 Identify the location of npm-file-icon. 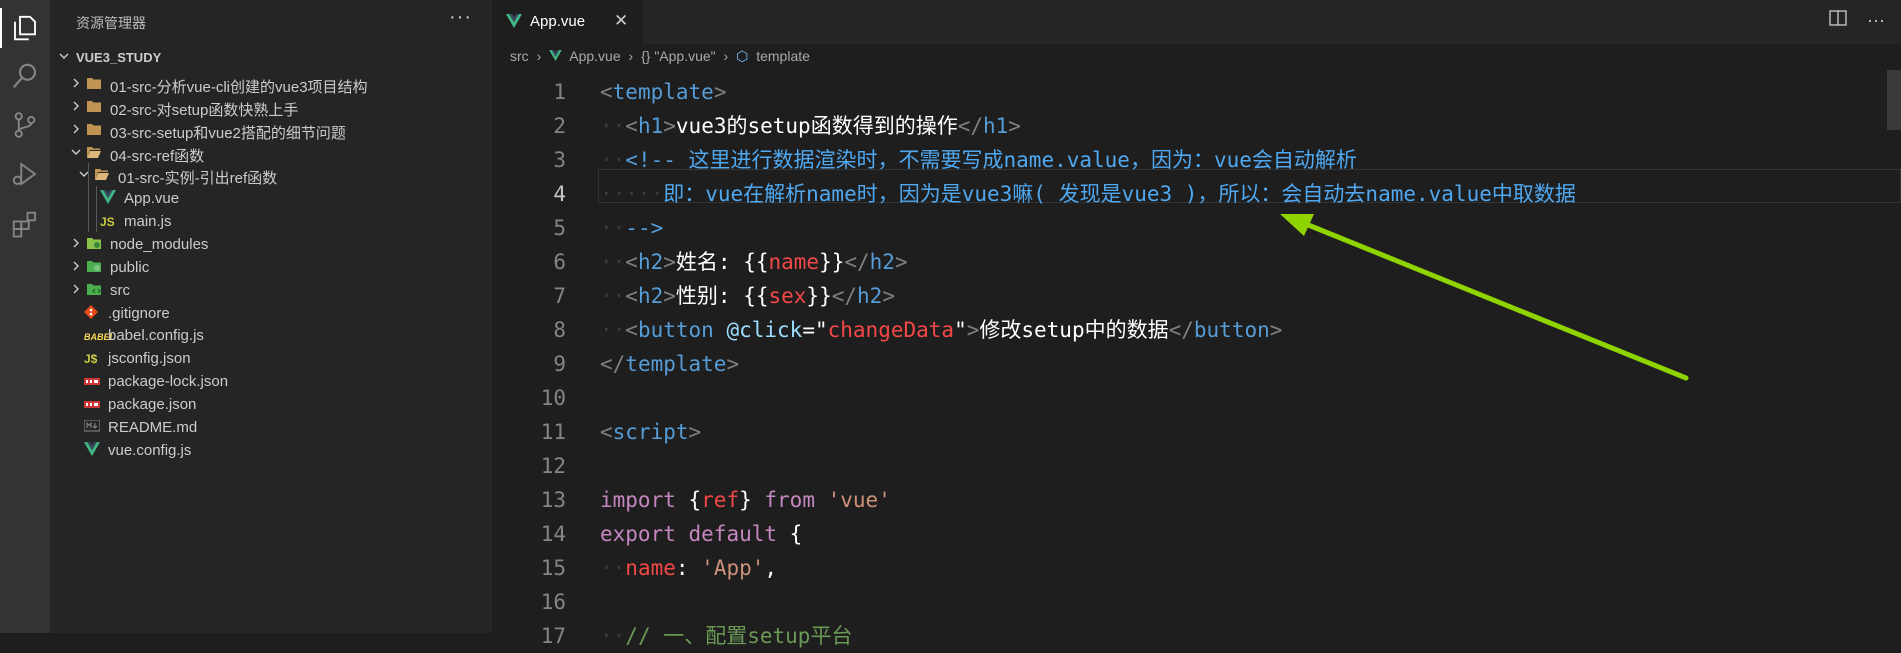
(93, 381).